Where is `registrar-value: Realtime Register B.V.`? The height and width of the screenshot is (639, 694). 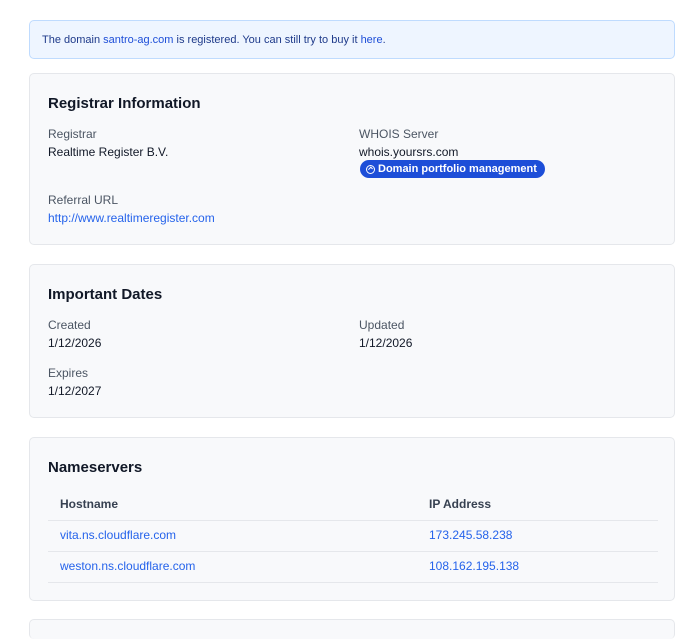
registrar-value: Realtime Register B.V. is located at coordinates (108, 152).